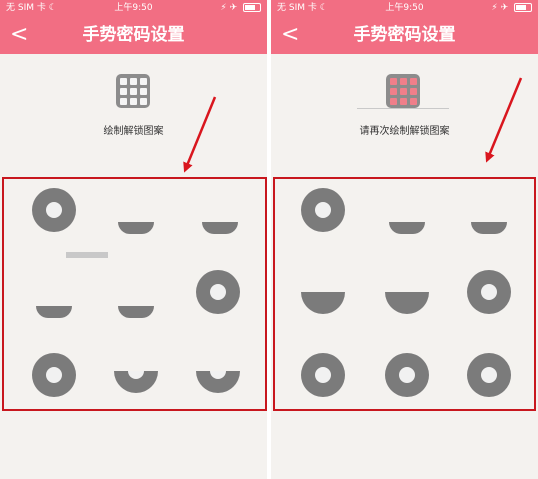  I want to click on annotation-layer, so click(353, 125).